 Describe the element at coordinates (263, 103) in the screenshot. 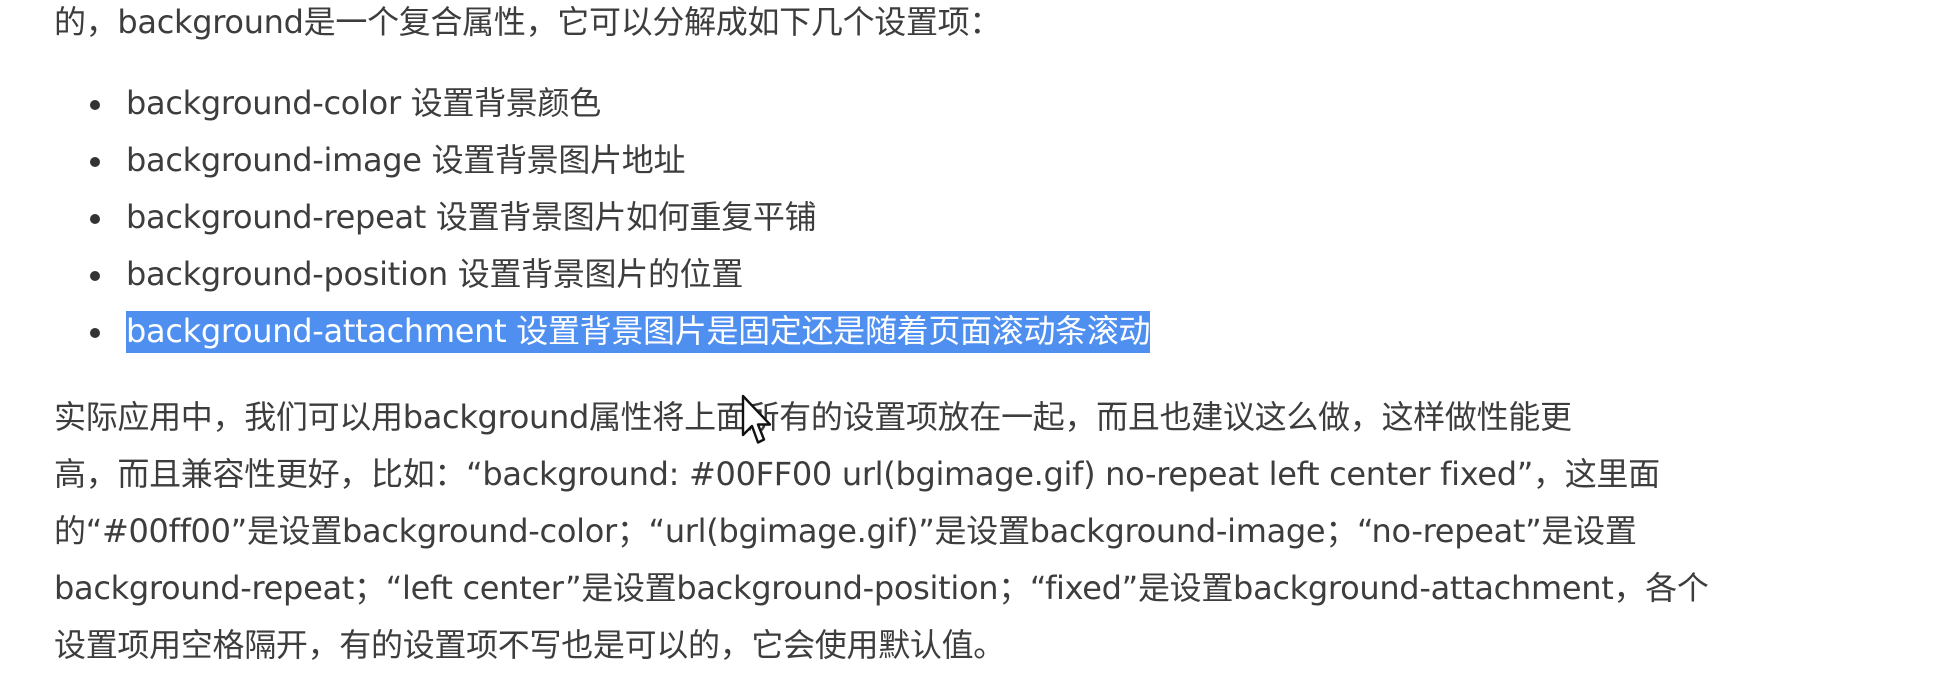

I see `property-name: background-color` at that location.